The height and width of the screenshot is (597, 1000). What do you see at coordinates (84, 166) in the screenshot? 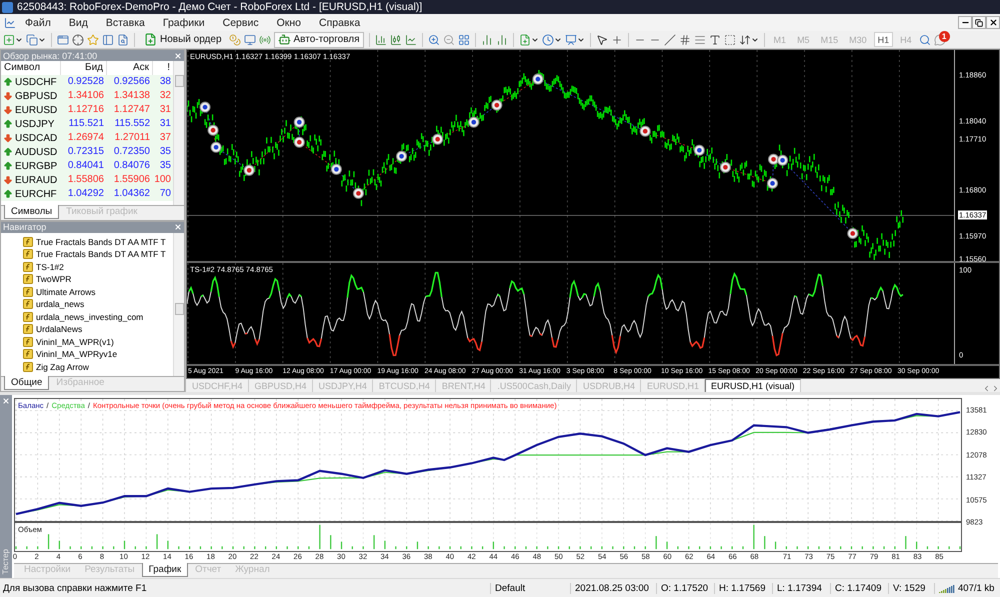
I see `bid-cell: 0.84041` at bounding box center [84, 166].